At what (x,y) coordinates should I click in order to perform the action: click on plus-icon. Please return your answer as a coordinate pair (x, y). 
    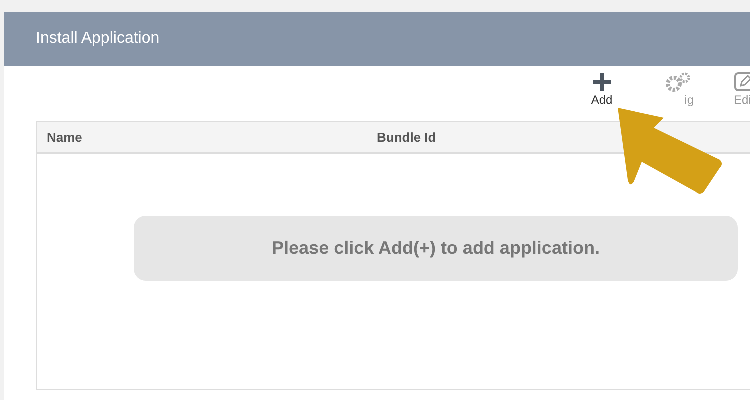
    Looking at the image, I should click on (602, 82).